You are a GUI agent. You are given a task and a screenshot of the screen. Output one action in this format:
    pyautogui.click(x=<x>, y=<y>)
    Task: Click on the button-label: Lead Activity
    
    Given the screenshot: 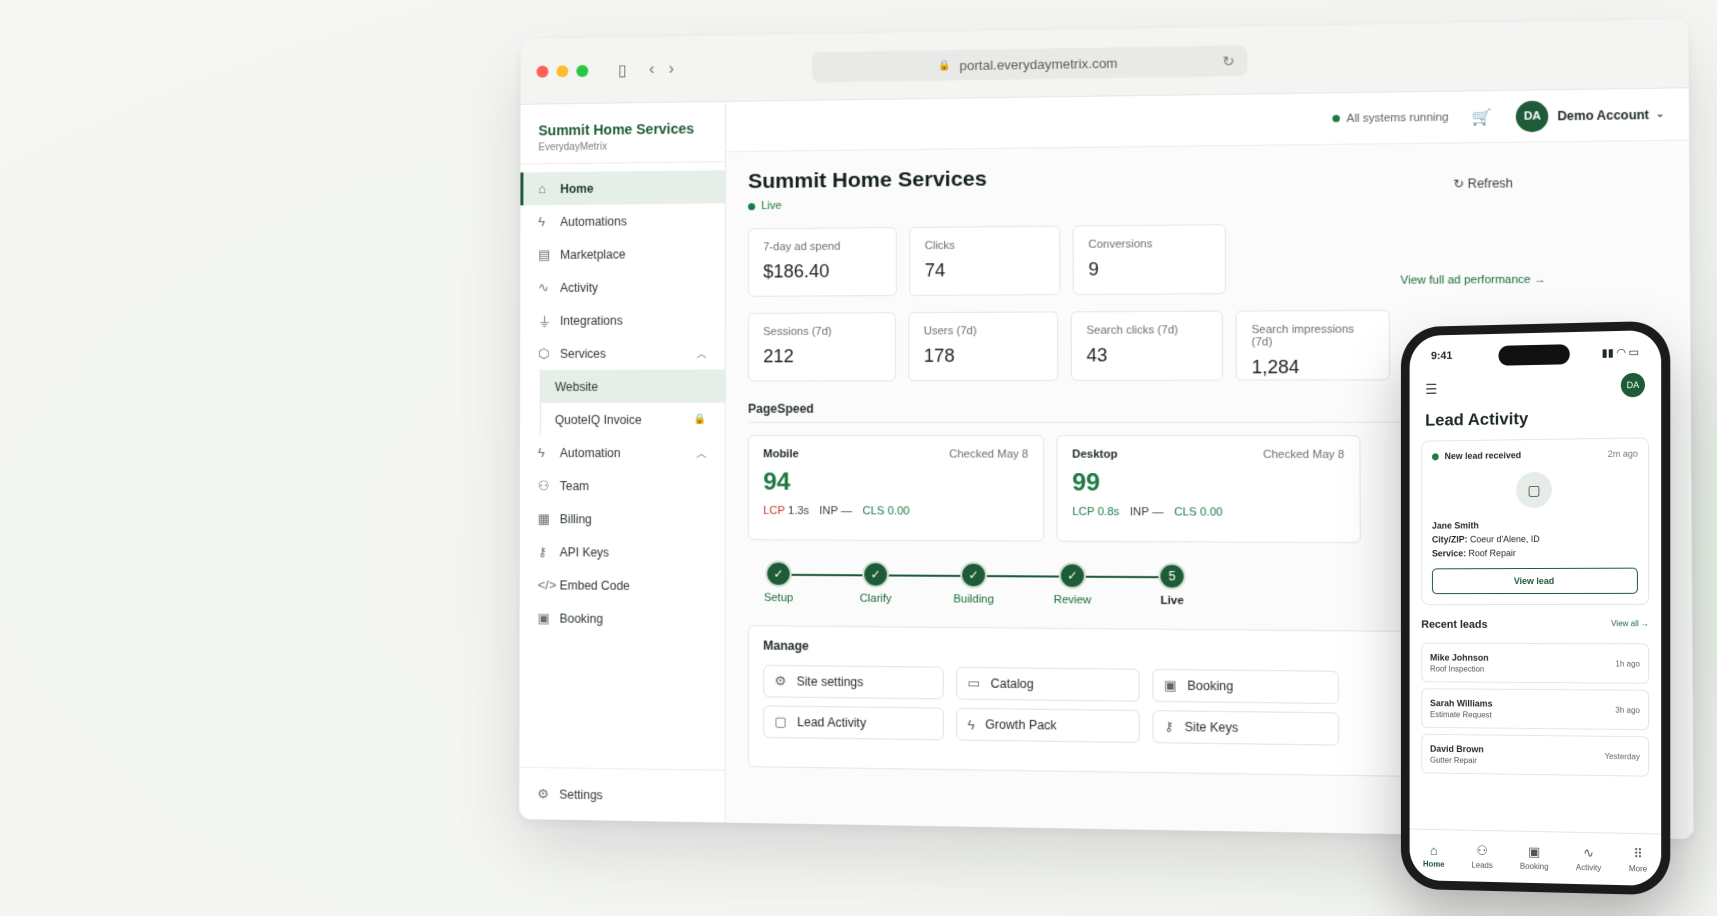 What is the action you would take?
    pyautogui.click(x=831, y=722)
    